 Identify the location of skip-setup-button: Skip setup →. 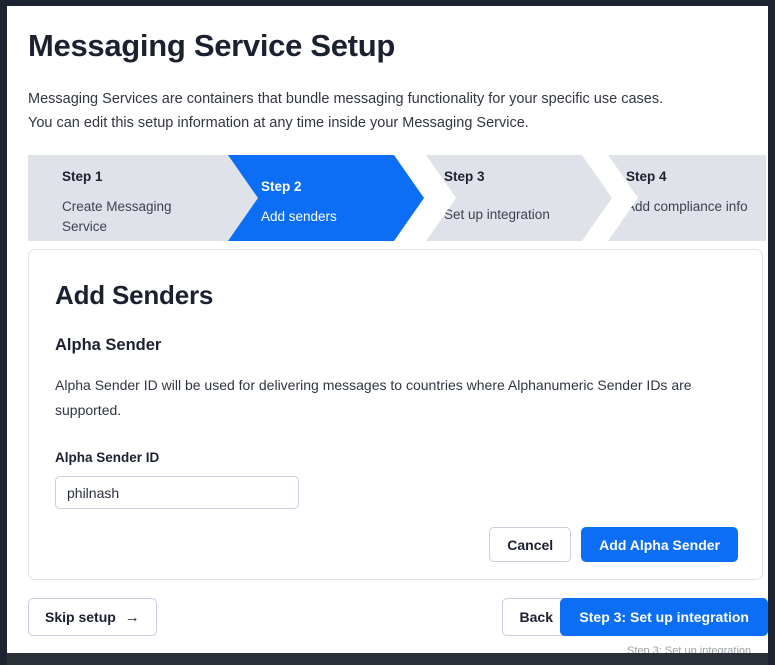
(92, 617).